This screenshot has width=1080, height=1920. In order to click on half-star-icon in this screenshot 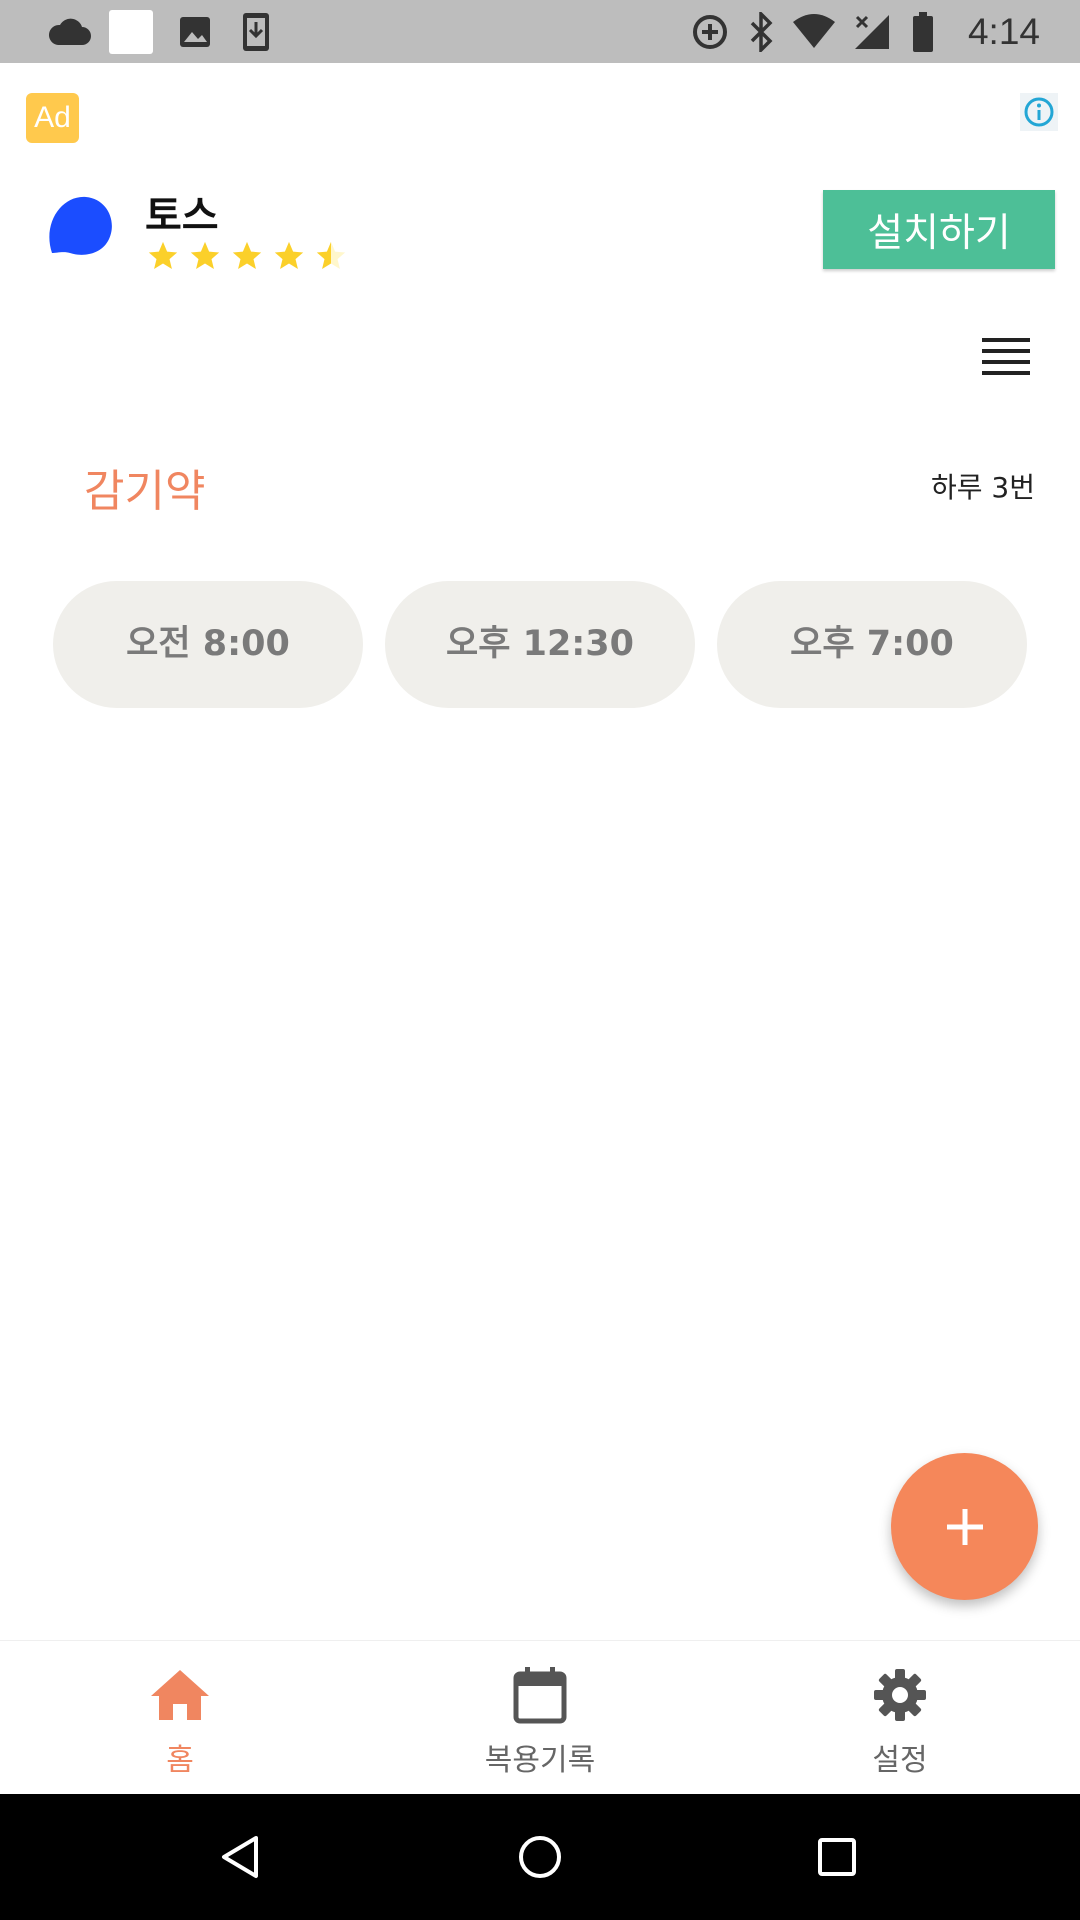, I will do `click(331, 255)`.